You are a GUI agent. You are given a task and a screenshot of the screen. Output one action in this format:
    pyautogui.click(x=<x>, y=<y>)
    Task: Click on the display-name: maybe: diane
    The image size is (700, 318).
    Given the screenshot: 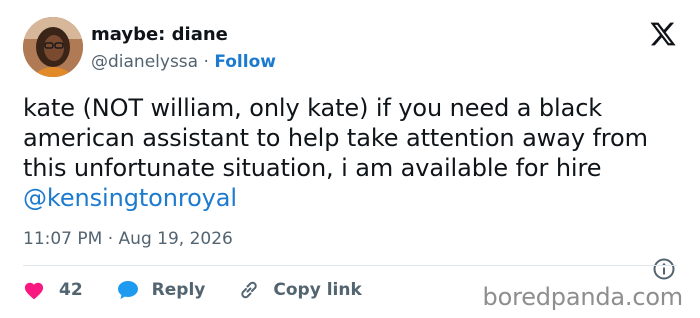 What is the action you would take?
    pyautogui.click(x=183, y=35)
    